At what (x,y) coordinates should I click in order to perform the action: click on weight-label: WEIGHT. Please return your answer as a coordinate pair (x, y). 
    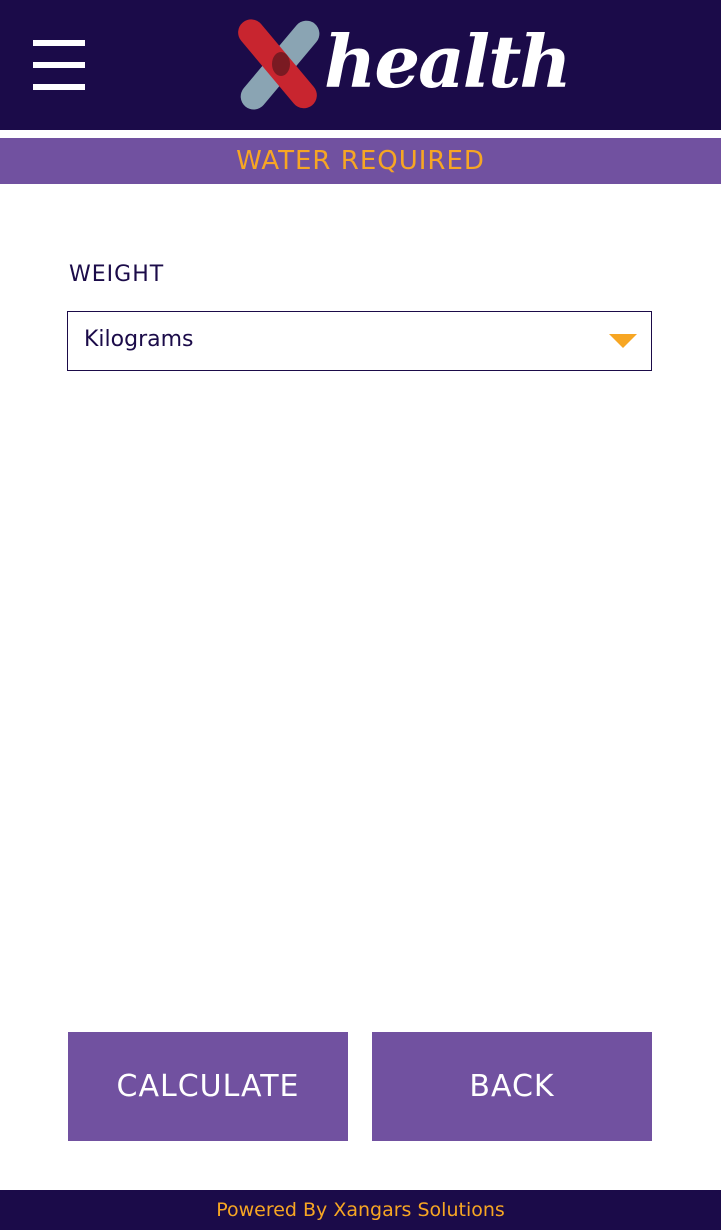
    Looking at the image, I should click on (117, 274).